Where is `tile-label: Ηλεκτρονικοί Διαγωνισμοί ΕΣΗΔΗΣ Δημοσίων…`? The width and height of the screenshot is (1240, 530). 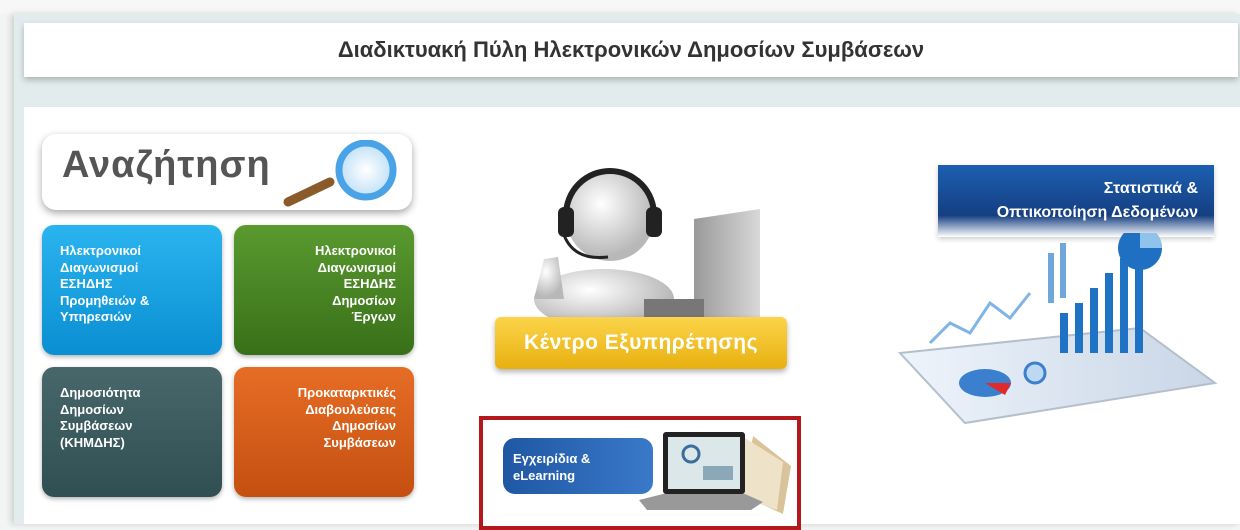
tile-label: Ηλεκτρονικοί Διαγωνισμοί ΕΣΗΔΗΣ Δημοσίων… is located at coordinates (355, 283).